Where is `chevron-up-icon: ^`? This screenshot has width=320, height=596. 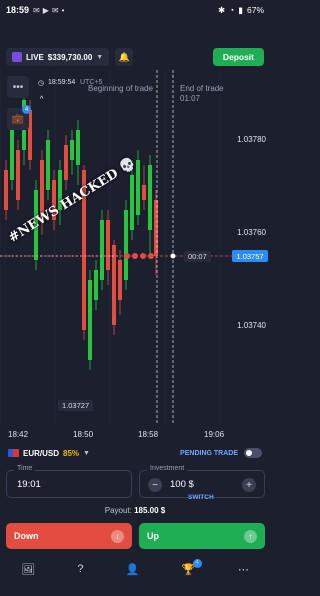 chevron-up-icon: ^ is located at coordinates (42, 99).